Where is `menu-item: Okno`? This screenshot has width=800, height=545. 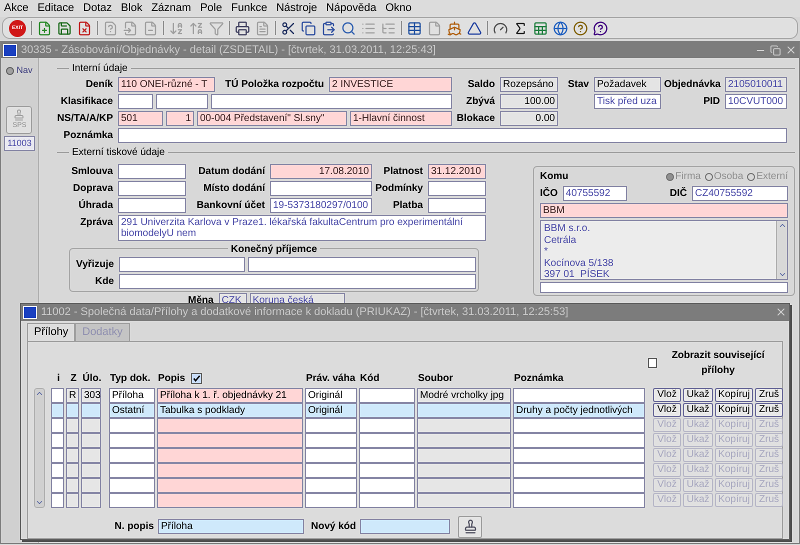 menu-item: Okno is located at coordinates (398, 8).